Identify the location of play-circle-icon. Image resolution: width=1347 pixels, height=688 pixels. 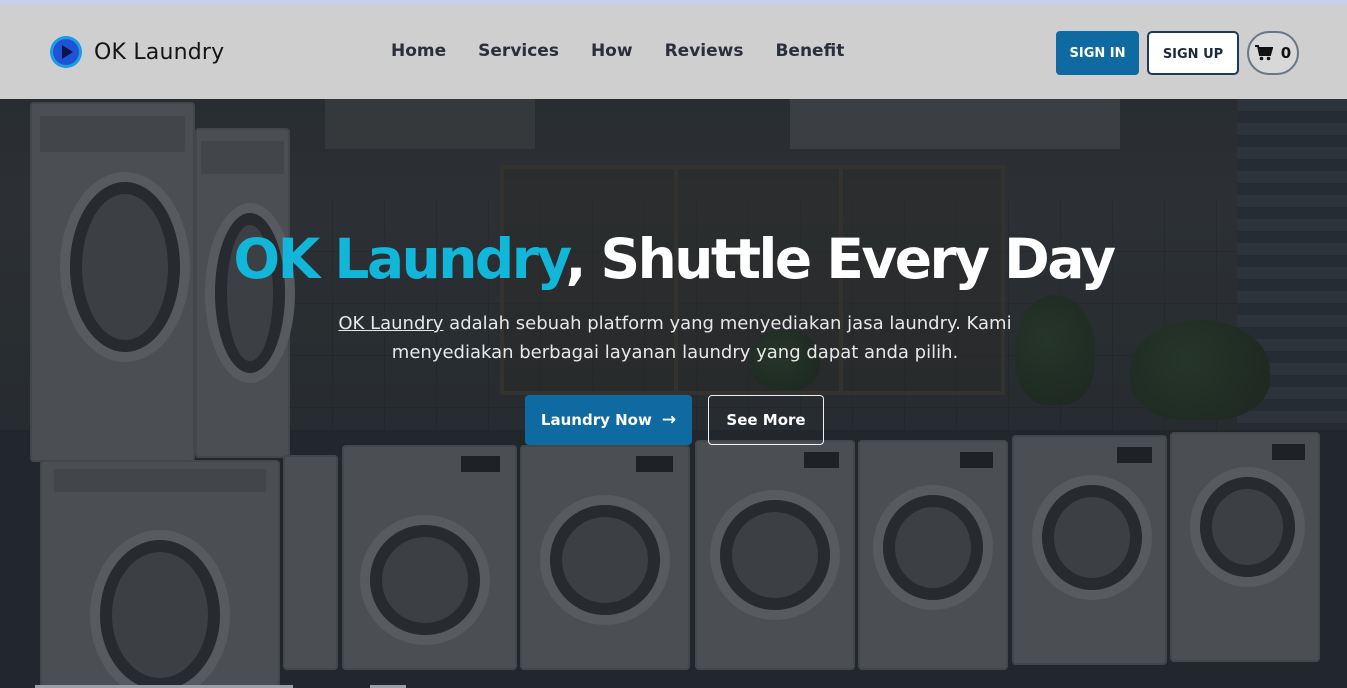
(66, 52).